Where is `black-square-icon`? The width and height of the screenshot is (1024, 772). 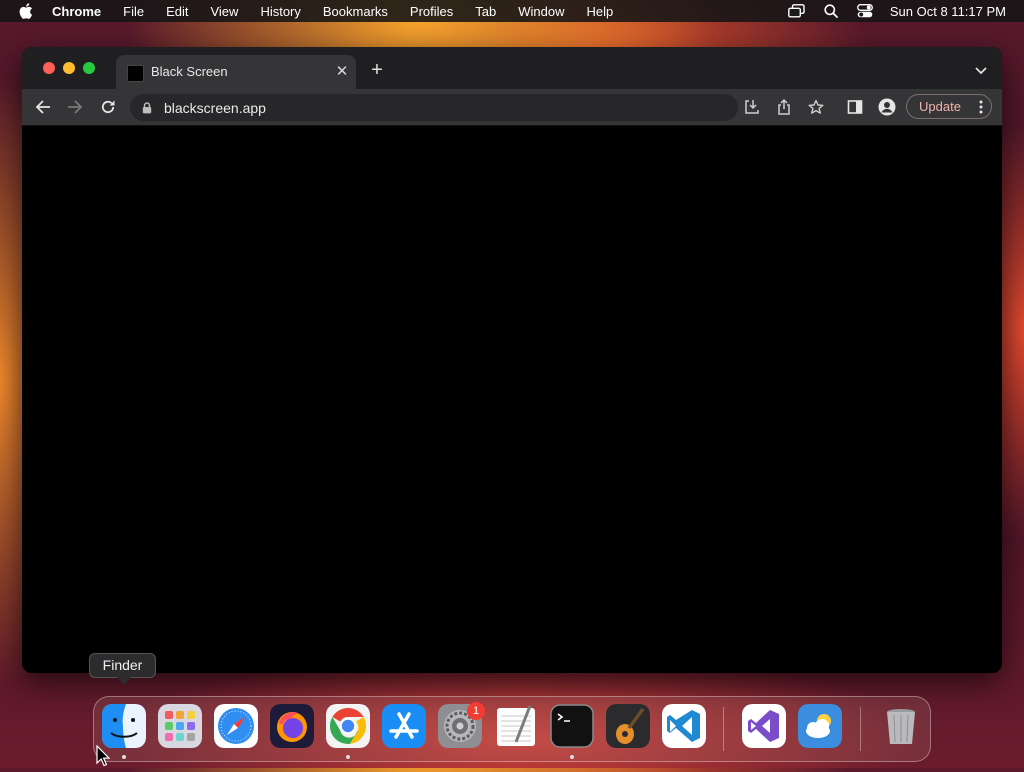
black-square-icon is located at coordinates (135, 73).